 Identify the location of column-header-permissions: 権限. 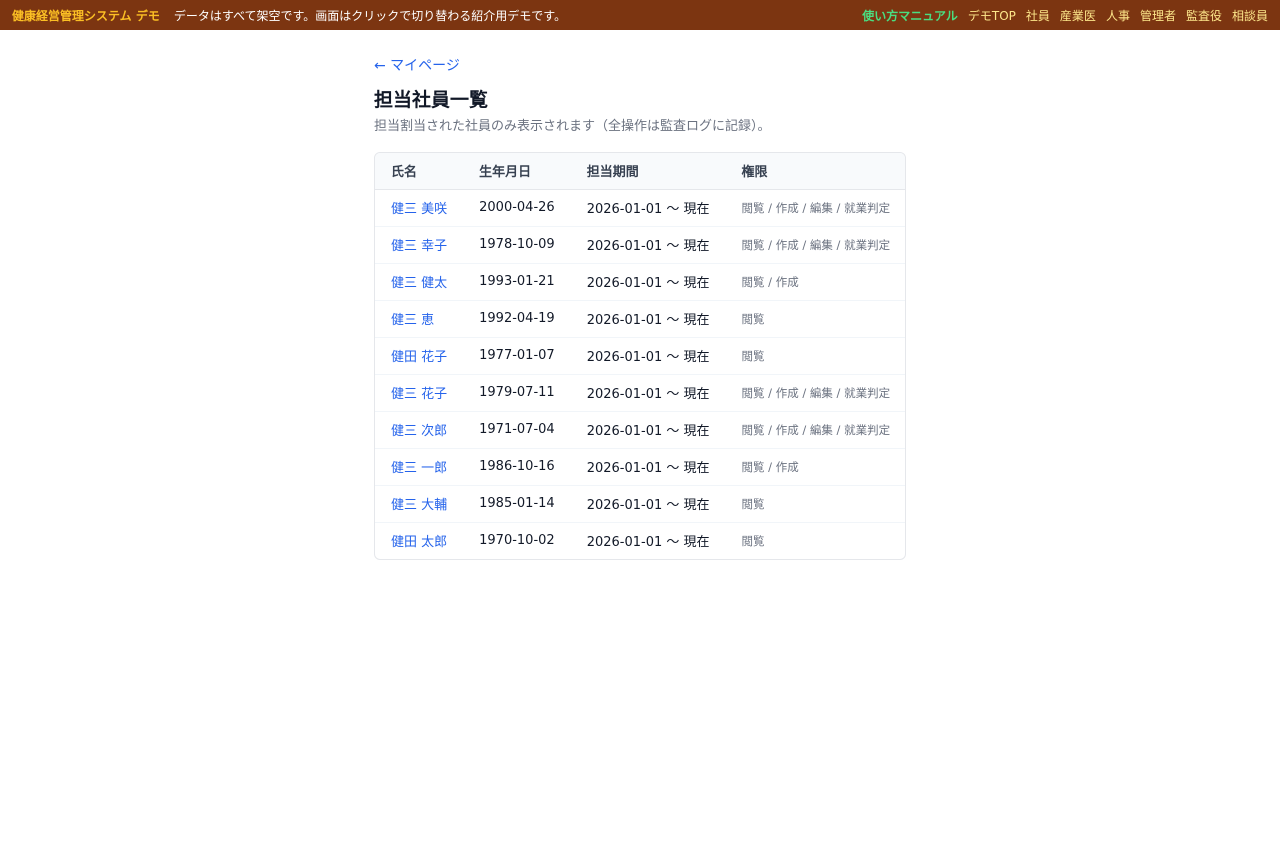
(815, 171).